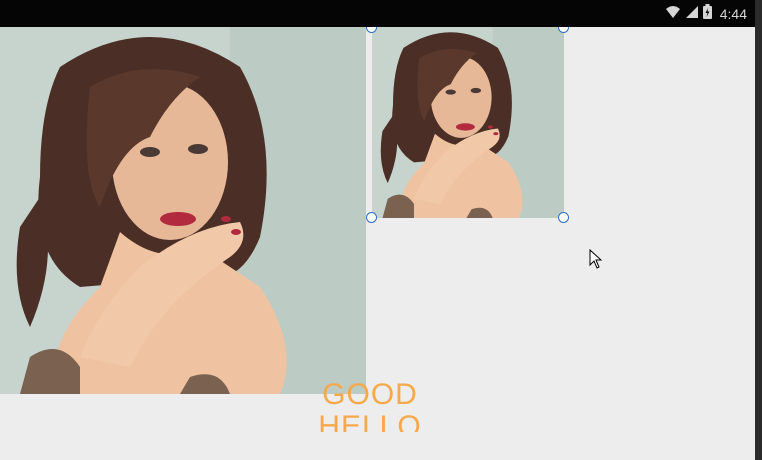 Image resolution: width=762 pixels, height=460 pixels. I want to click on cell-signal-icon, so click(692, 14).